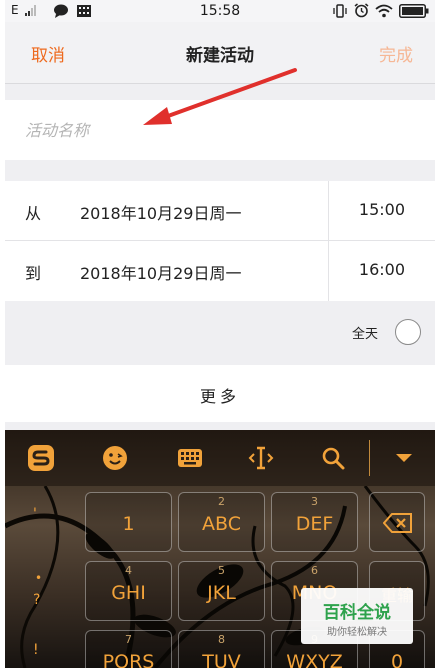 The width and height of the screenshot is (435, 668). I want to click on key-def-sub: 3, so click(314, 501).